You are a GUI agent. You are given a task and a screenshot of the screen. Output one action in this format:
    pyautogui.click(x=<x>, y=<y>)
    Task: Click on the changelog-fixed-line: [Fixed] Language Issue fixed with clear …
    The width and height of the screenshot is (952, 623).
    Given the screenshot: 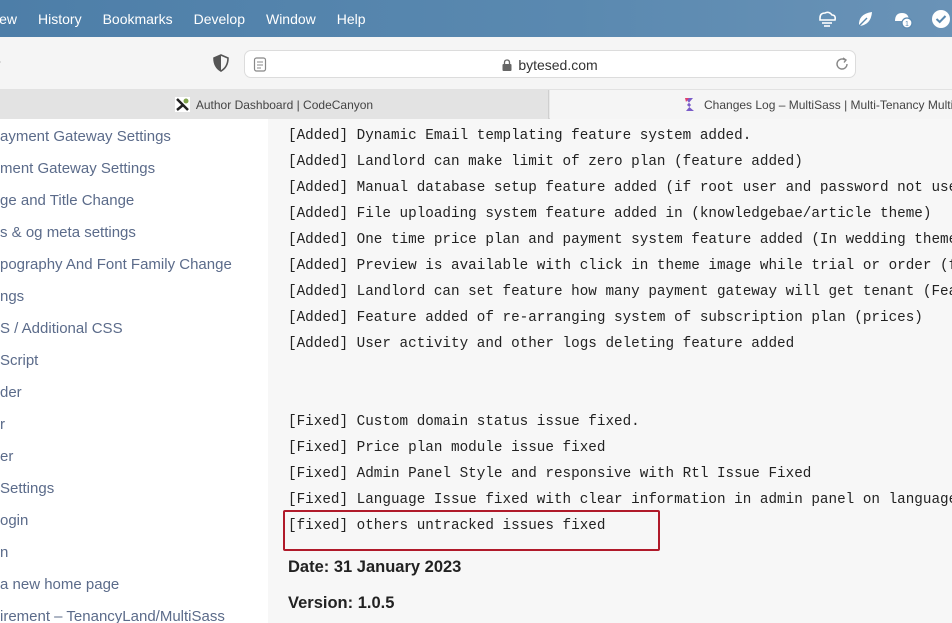 What is the action you would take?
    pyautogui.click(x=620, y=500)
    